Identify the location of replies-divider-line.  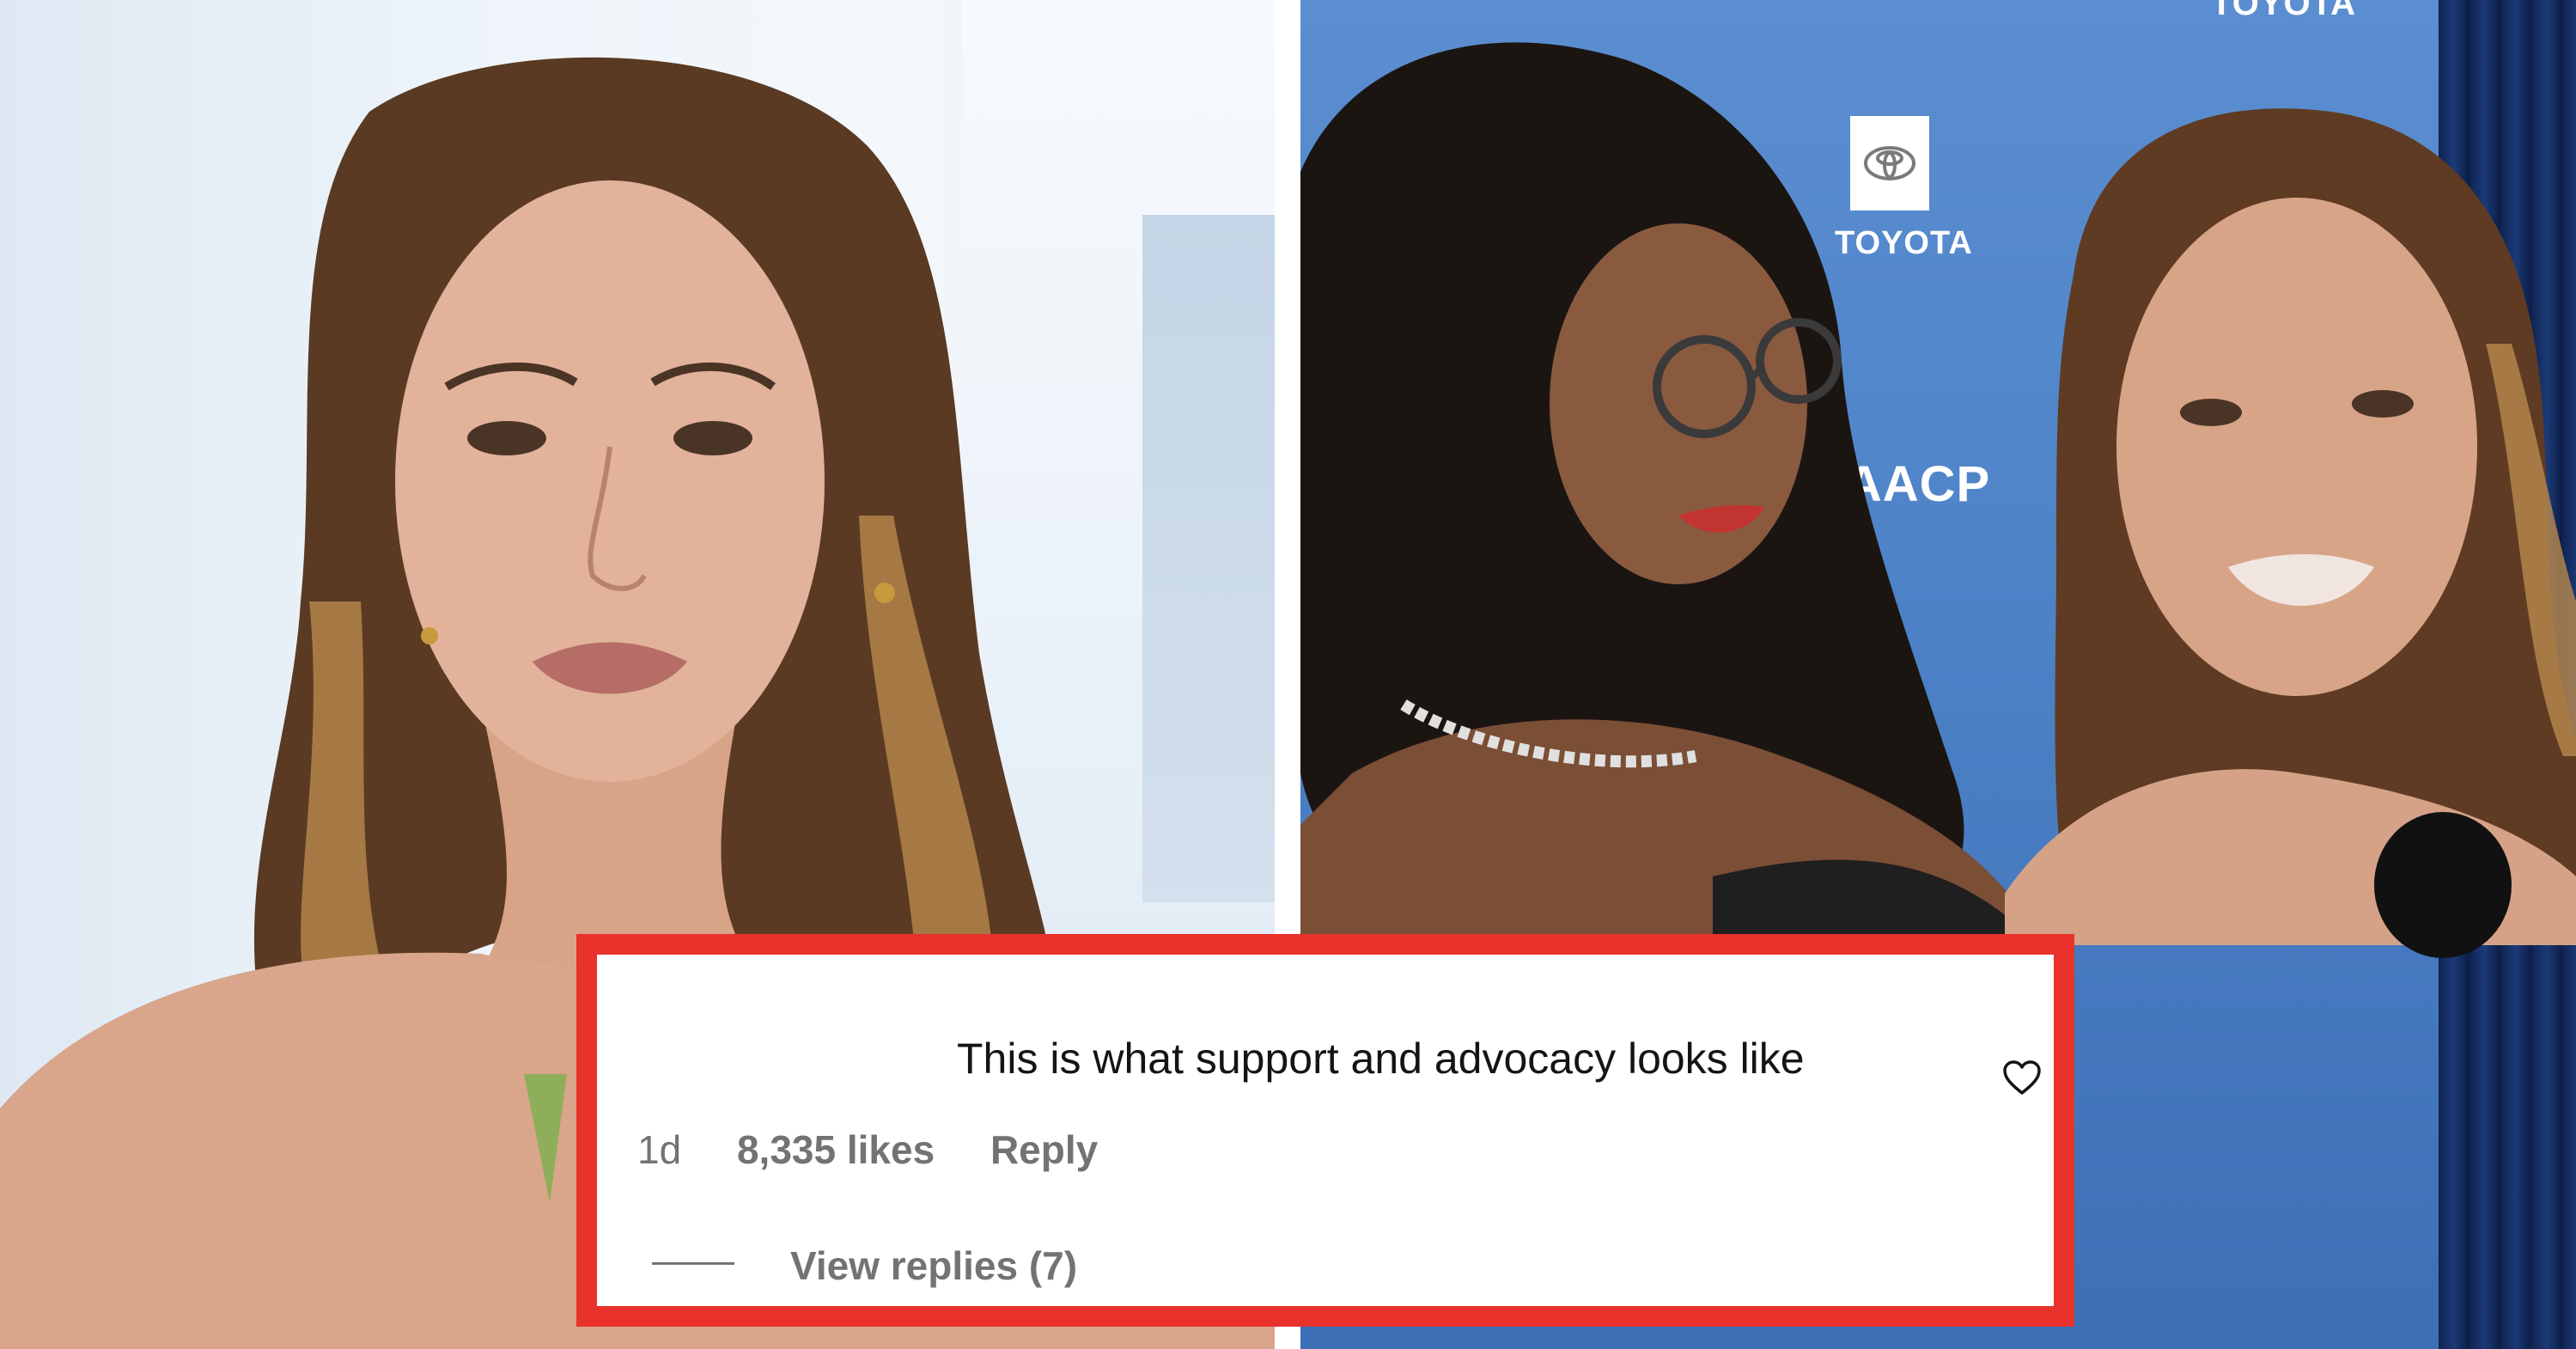
(693, 1264).